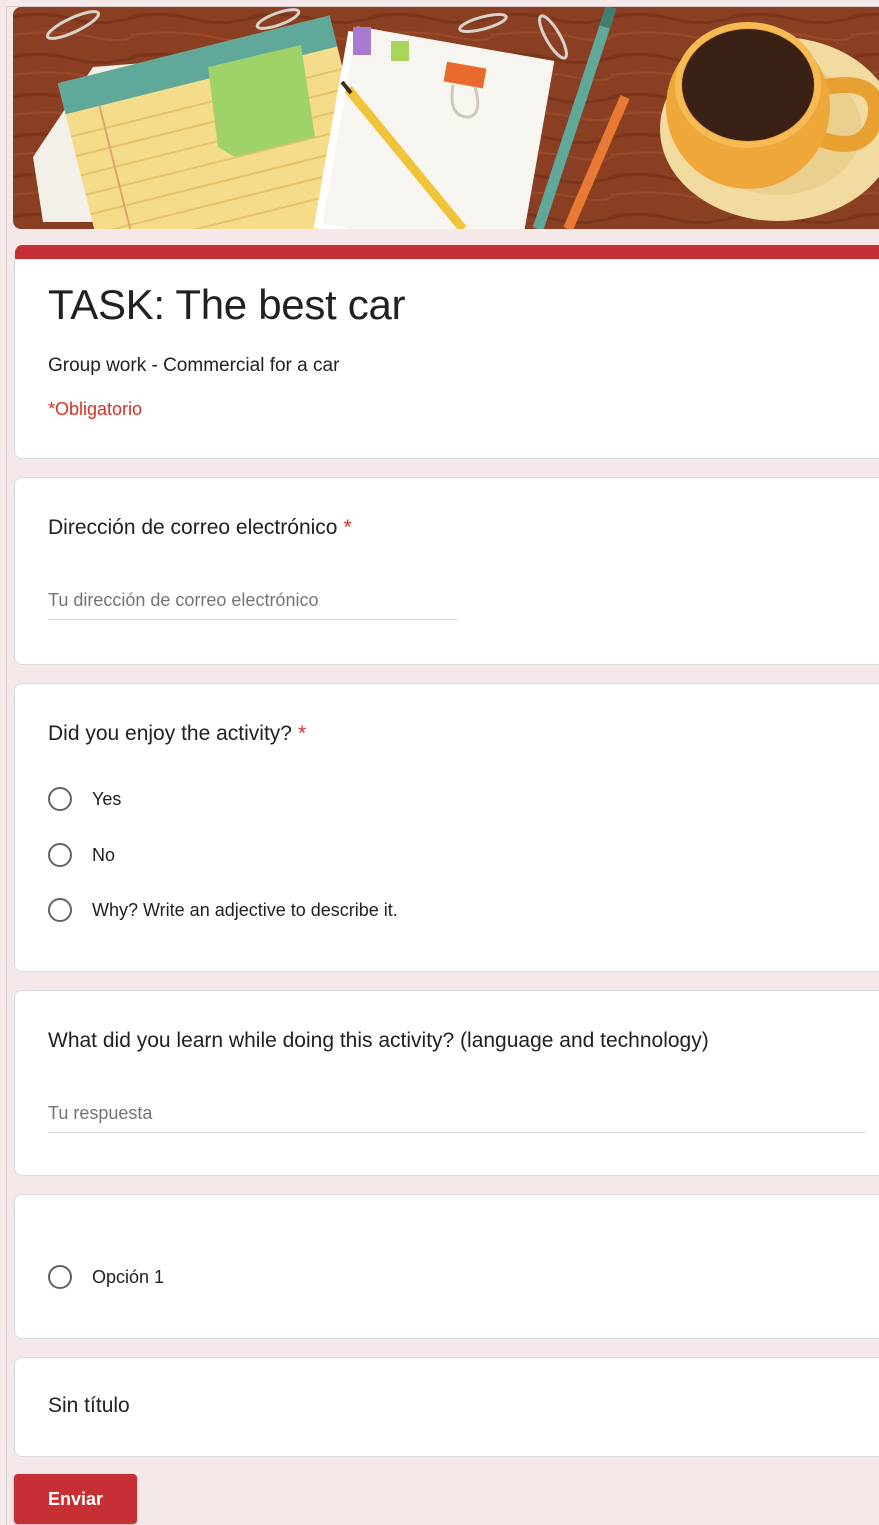 Image resolution: width=879 pixels, height=1525 pixels. I want to click on section-card-untitled: Sin título, so click(446, 1407).